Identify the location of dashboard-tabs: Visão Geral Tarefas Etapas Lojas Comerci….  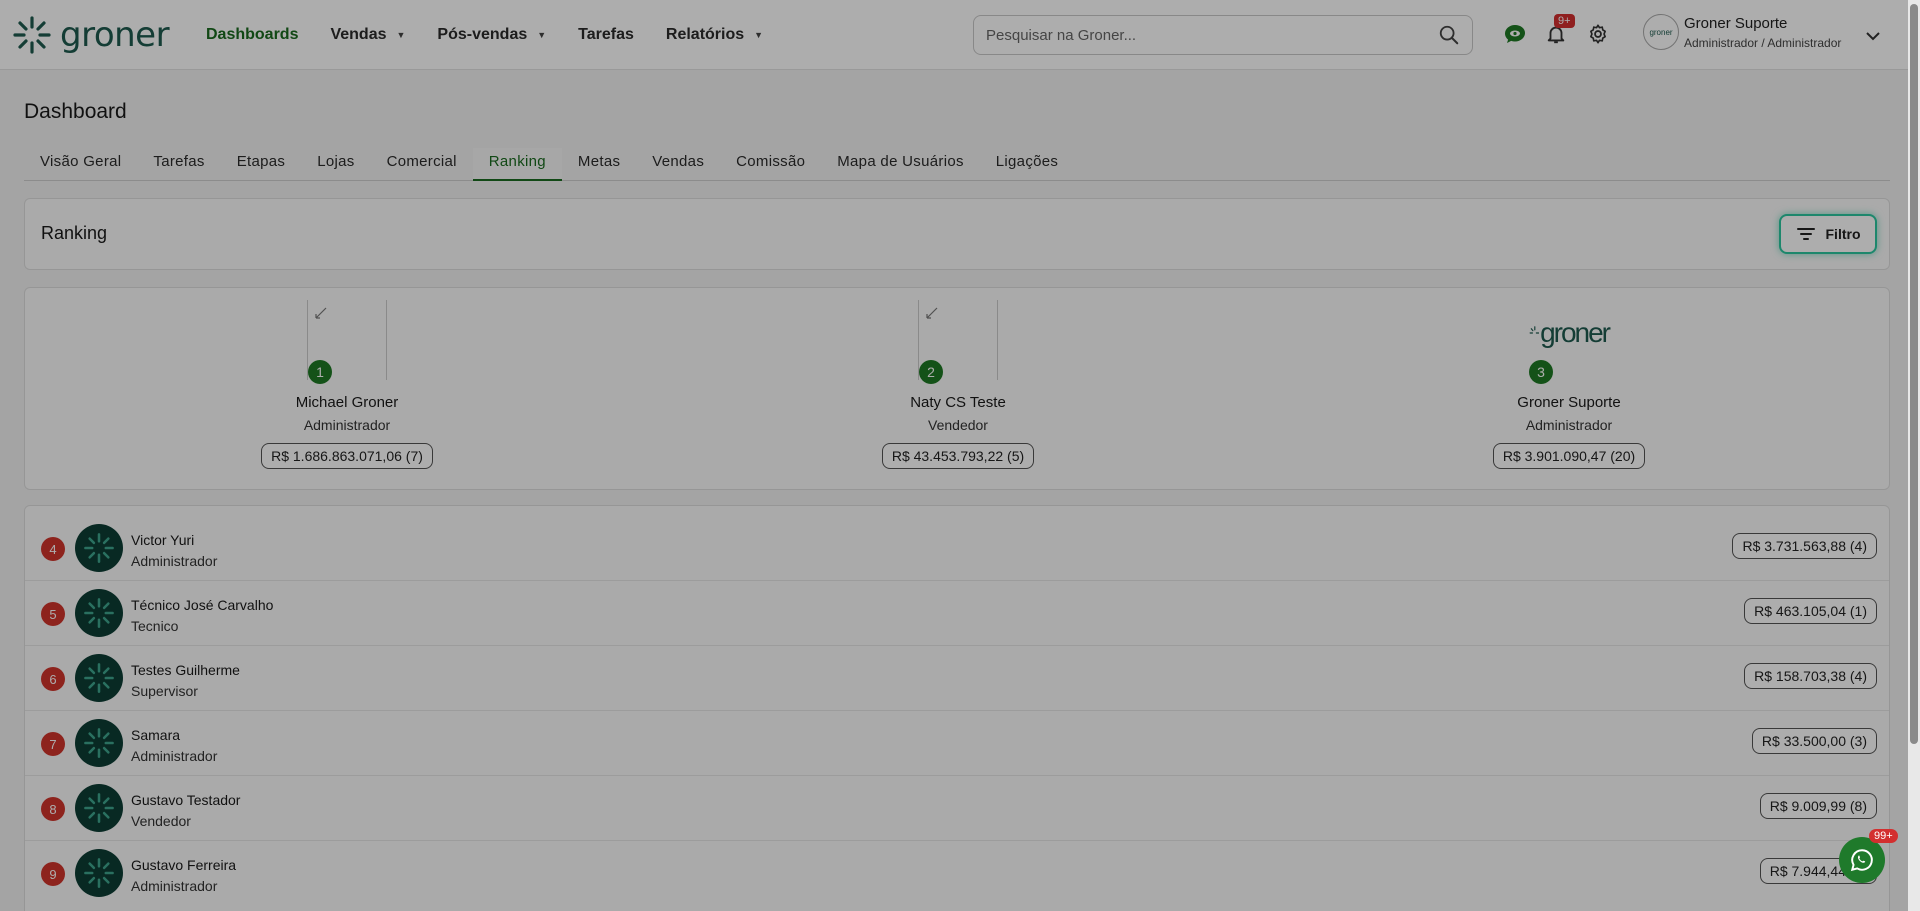
(957, 164).